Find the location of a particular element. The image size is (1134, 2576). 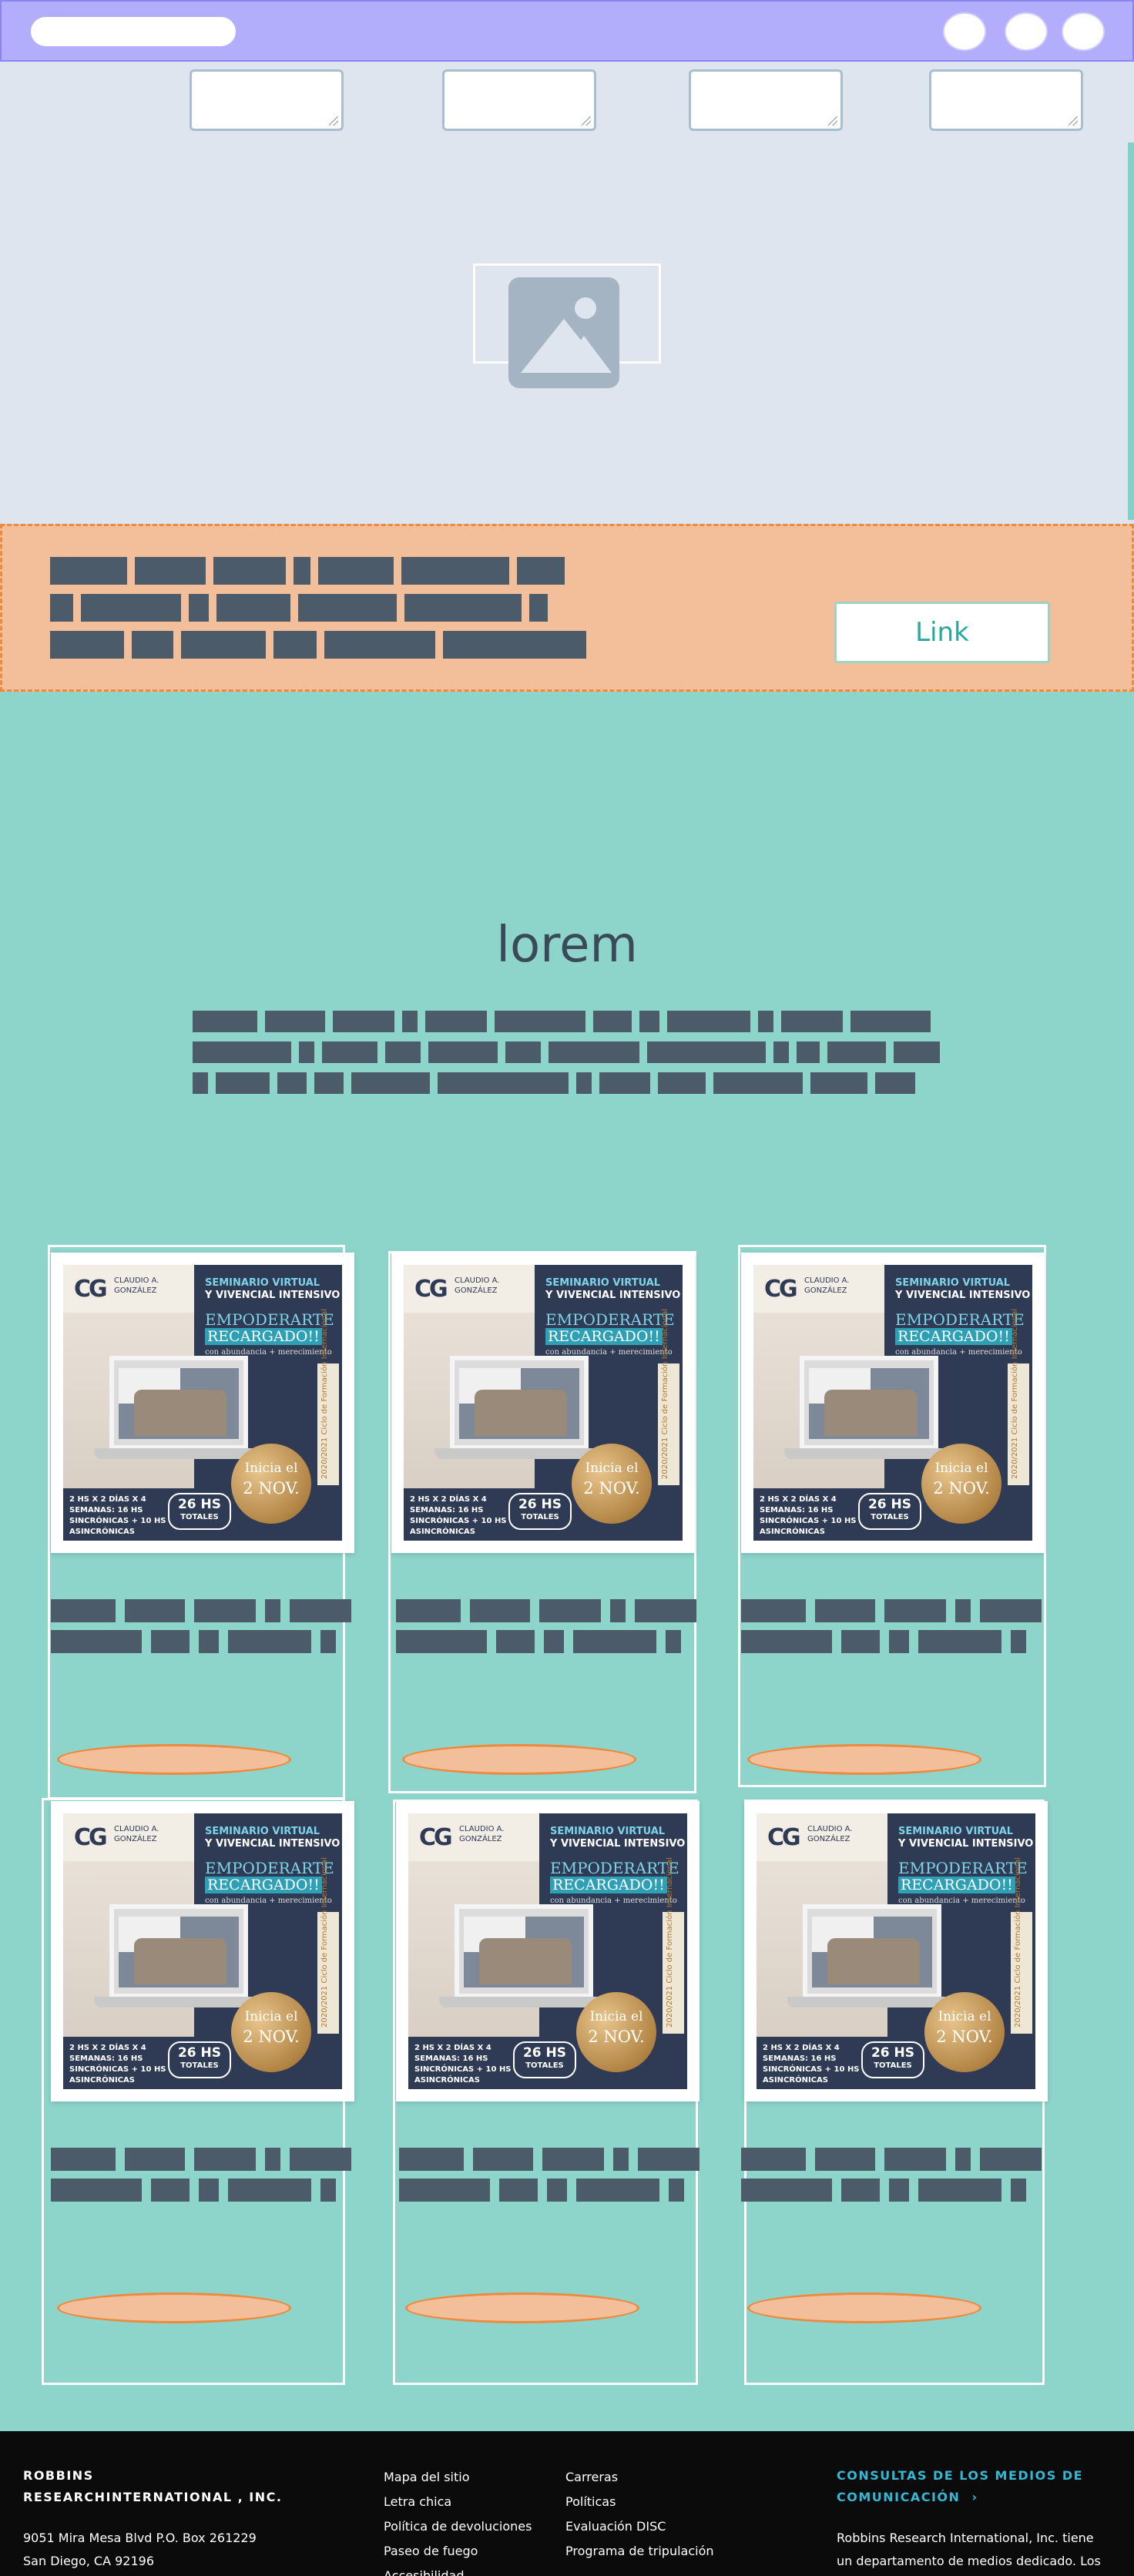

section-title: lorem is located at coordinates (567, 945).